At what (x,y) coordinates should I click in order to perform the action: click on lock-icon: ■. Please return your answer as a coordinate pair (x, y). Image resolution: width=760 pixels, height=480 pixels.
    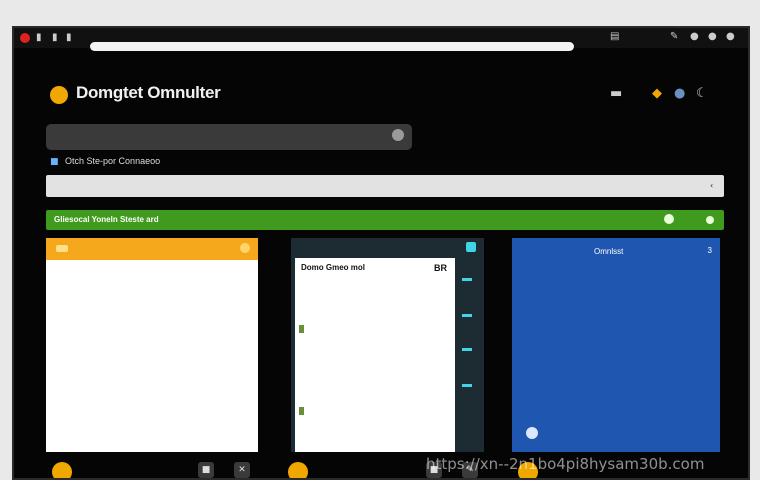
    Looking at the image, I should click on (206, 470).